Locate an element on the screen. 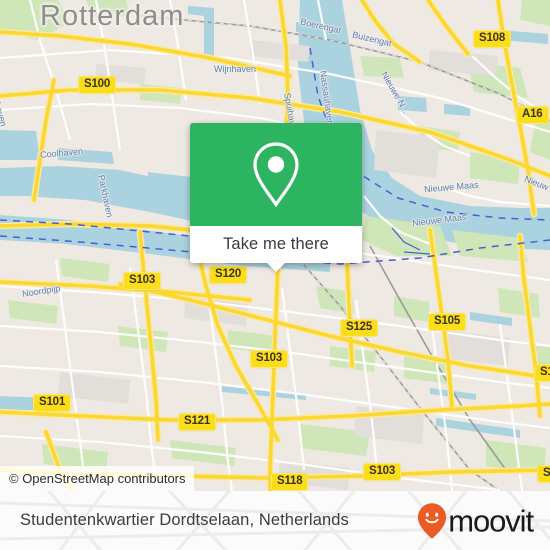 The height and width of the screenshot is (550, 550). road-shield-s118: S118 is located at coordinates (290, 482).